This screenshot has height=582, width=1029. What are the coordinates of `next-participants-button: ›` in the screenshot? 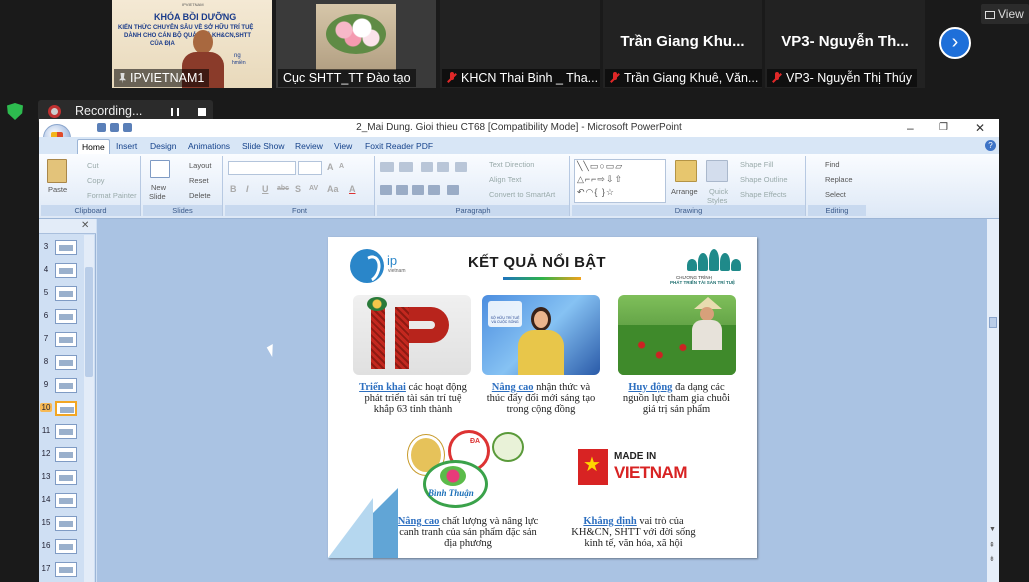 It's located at (955, 43).